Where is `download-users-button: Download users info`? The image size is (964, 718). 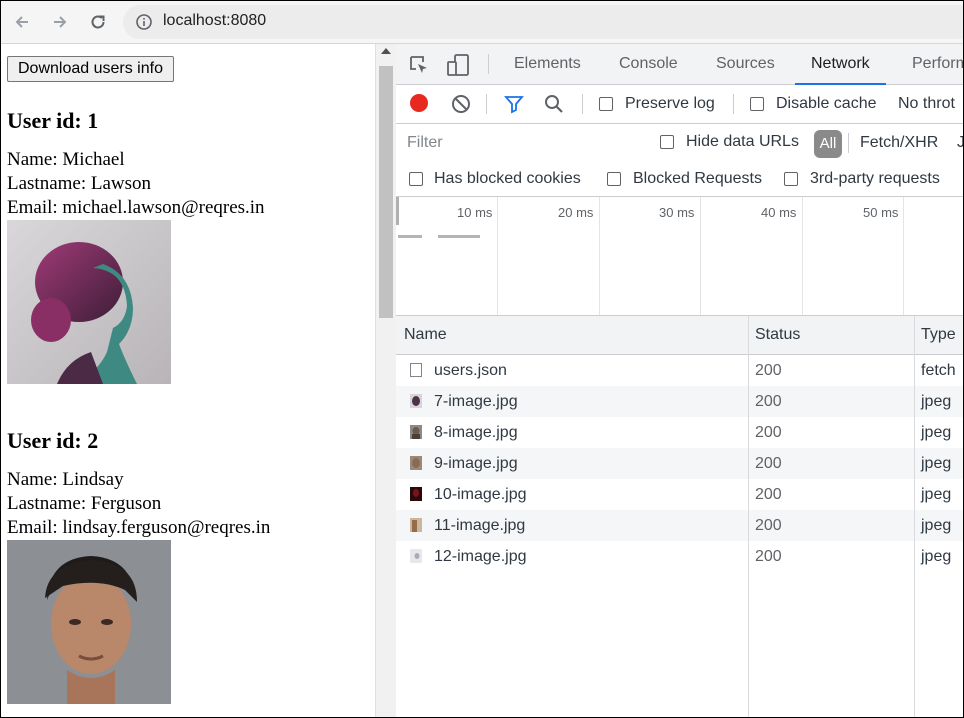 download-users-button: Download users info is located at coordinates (90, 69).